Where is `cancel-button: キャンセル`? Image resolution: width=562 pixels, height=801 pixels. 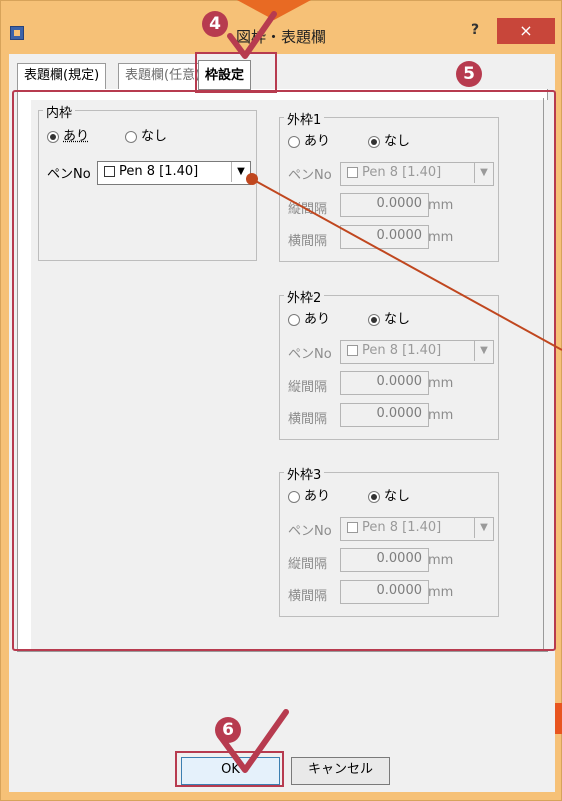 cancel-button: キャンセル is located at coordinates (340, 771).